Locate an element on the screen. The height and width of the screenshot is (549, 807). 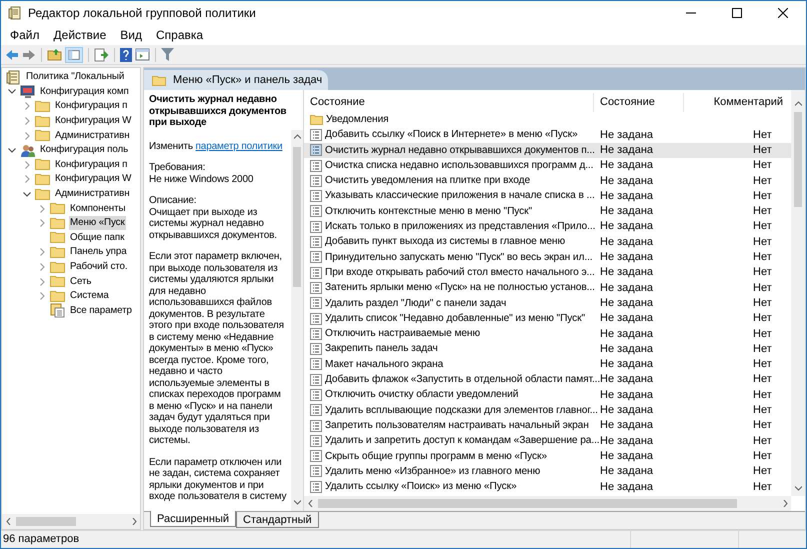
table-row: Добавить ссылку «Поиск в Интернете» в меню «Пуск» Не задана Нет is located at coordinates (547, 135).